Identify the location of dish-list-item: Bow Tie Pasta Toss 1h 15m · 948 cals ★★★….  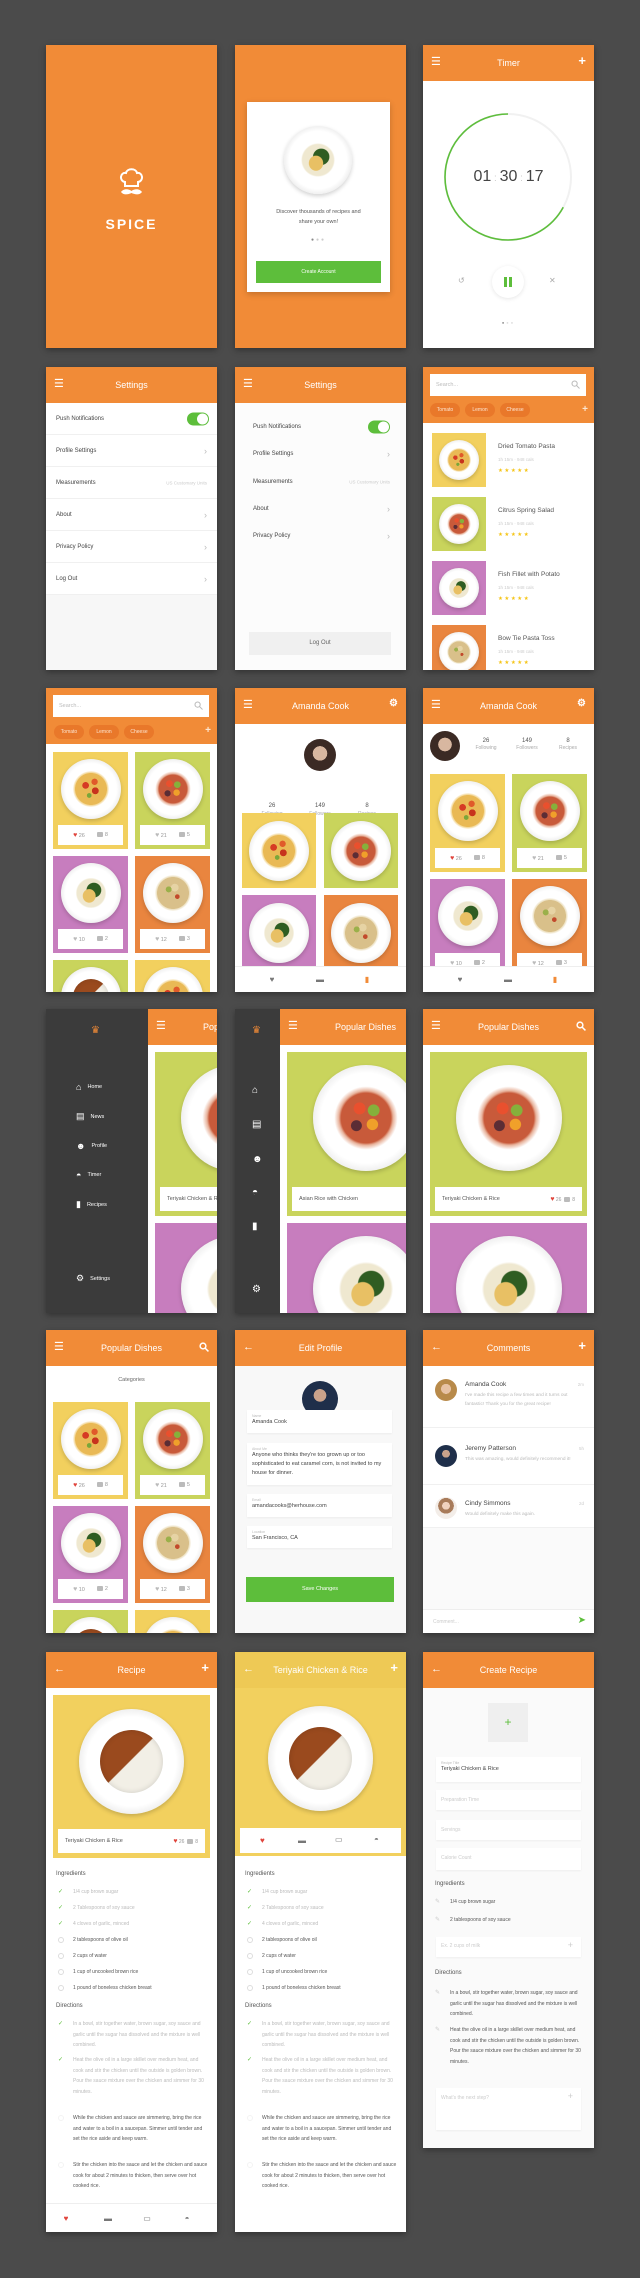
(508, 647).